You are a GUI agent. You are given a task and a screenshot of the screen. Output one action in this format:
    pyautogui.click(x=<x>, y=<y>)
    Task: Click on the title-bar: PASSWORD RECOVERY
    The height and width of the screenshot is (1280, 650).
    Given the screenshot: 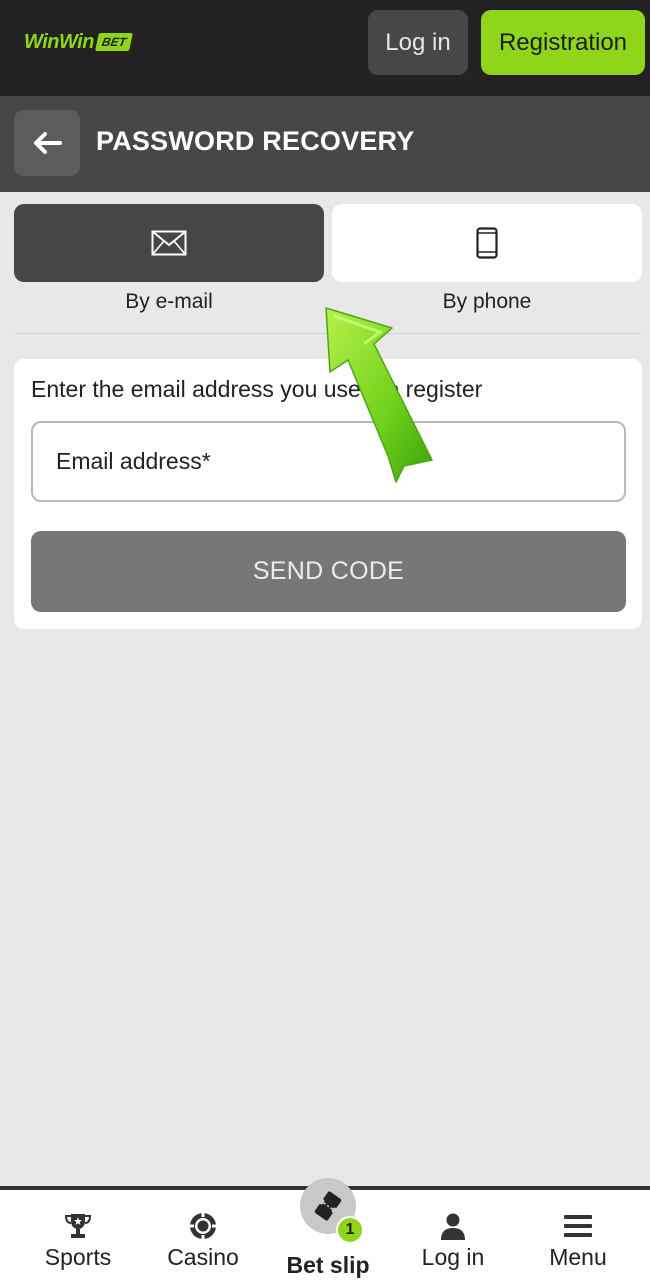 What is the action you would take?
    pyautogui.click(x=325, y=144)
    